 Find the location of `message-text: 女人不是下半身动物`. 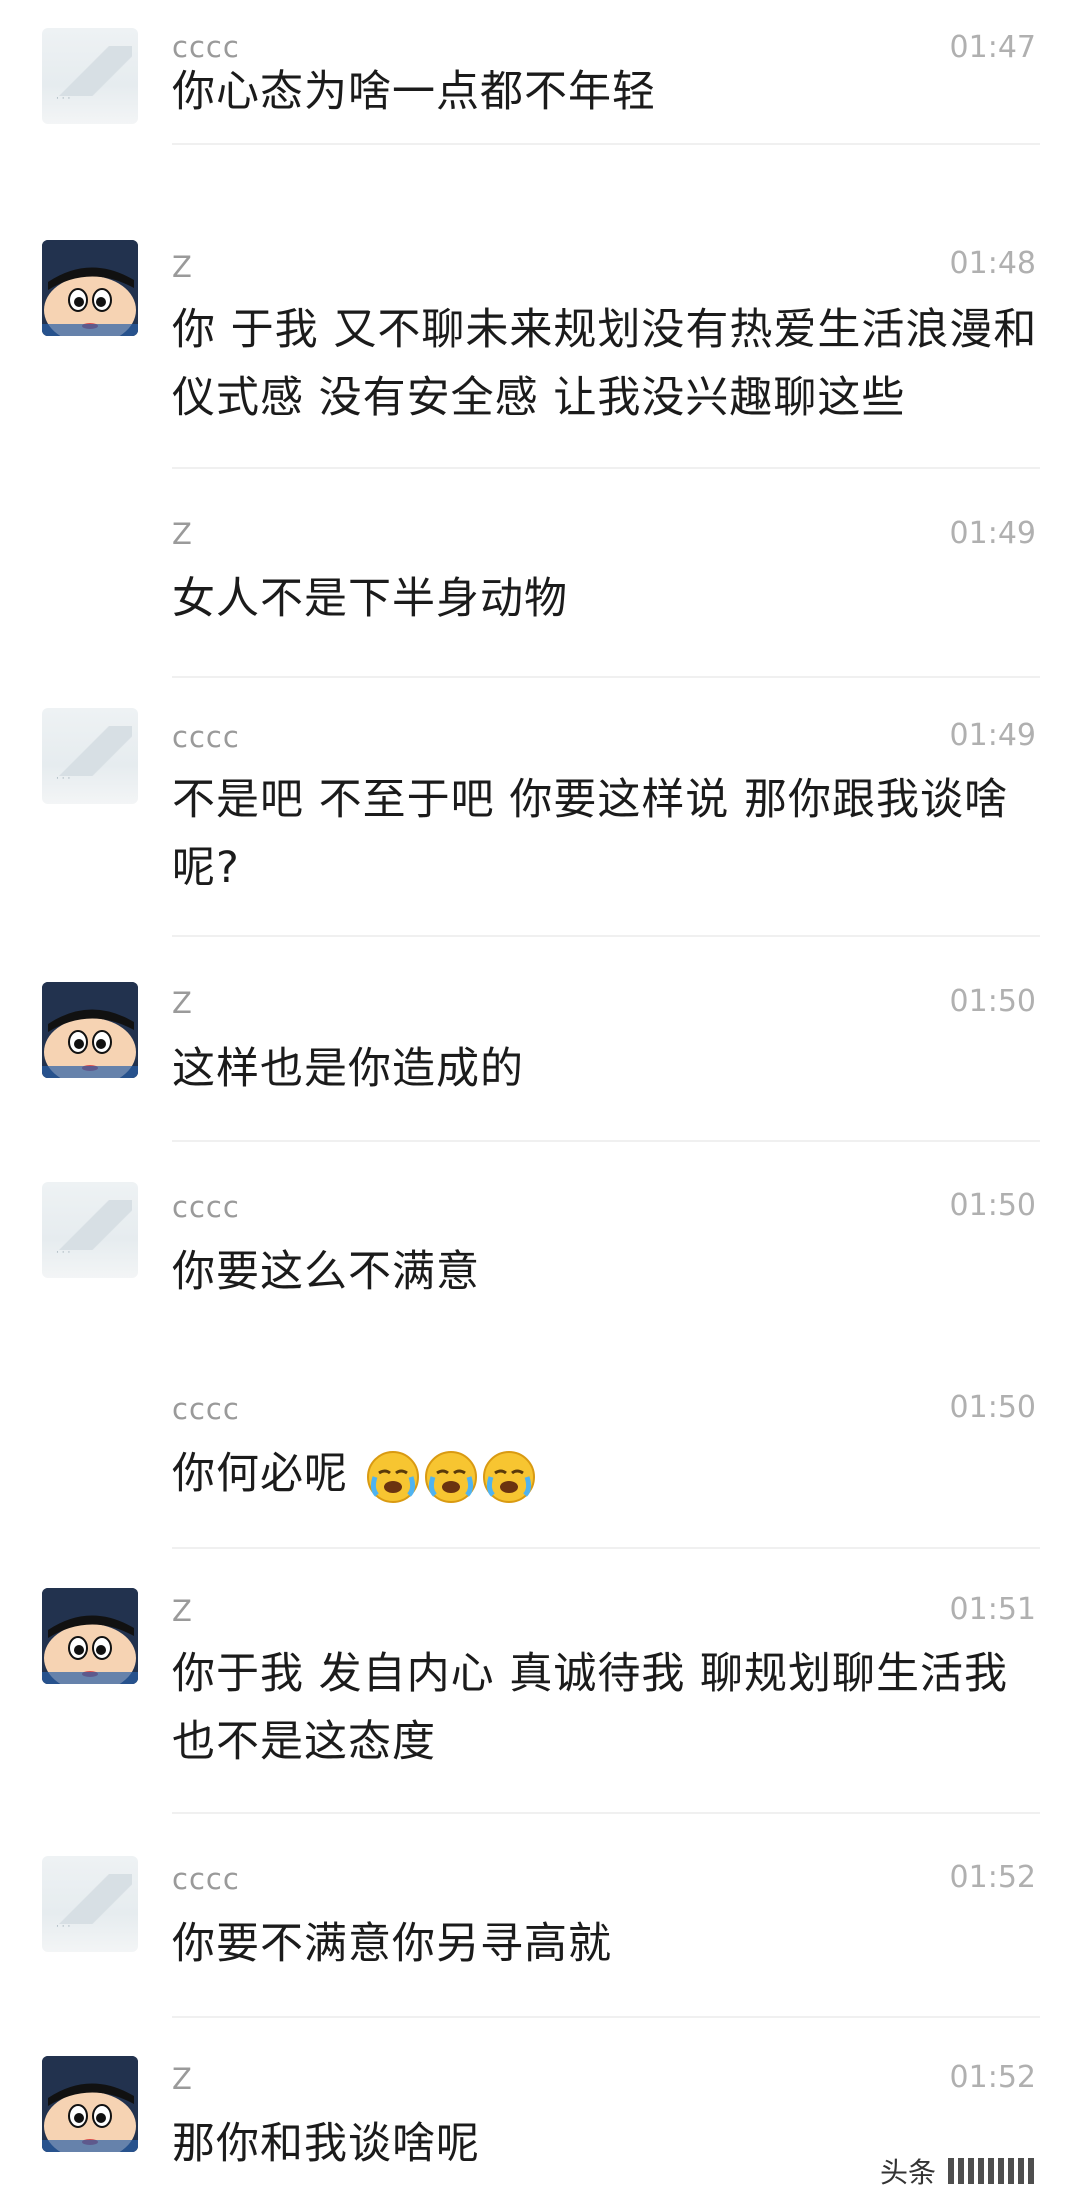

message-text: 女人不是下半身动物 is located at coordinates (370, 599).